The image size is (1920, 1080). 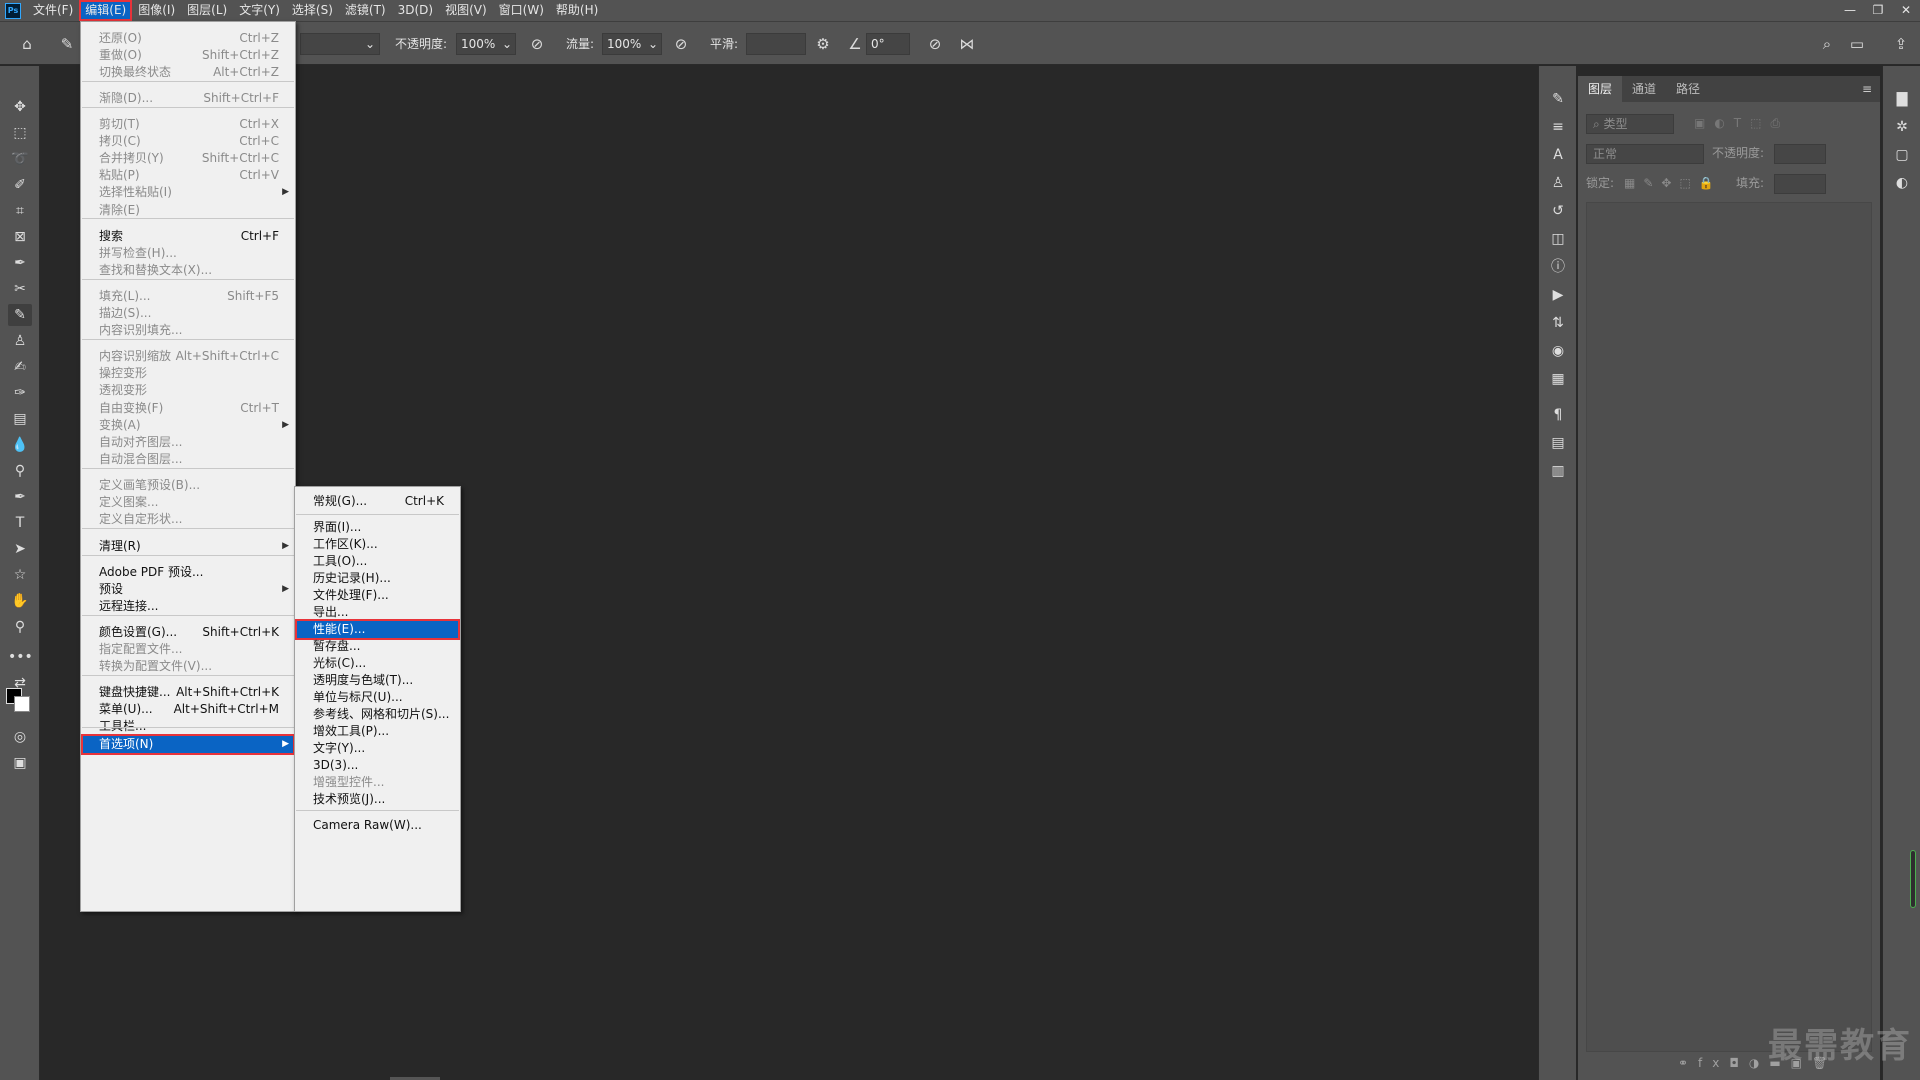 I want to click on color-icon: ◐, so click(x=1902, y=183).